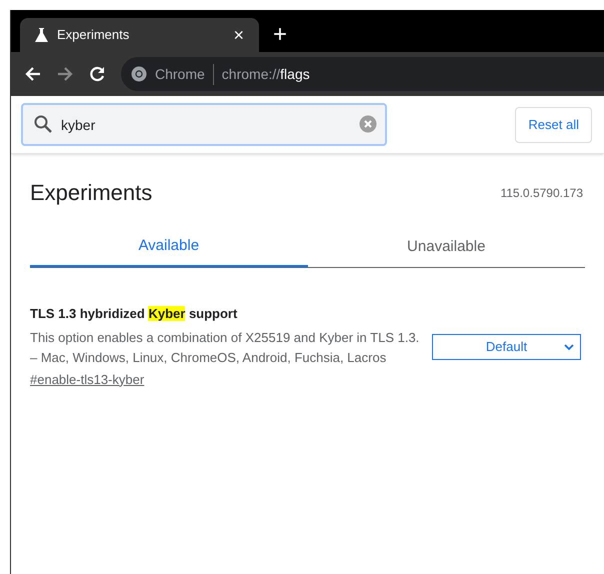  Describe the element at coordinates (266, 74) in the screenshot. I see `url-text: chrome://flags` at that location.